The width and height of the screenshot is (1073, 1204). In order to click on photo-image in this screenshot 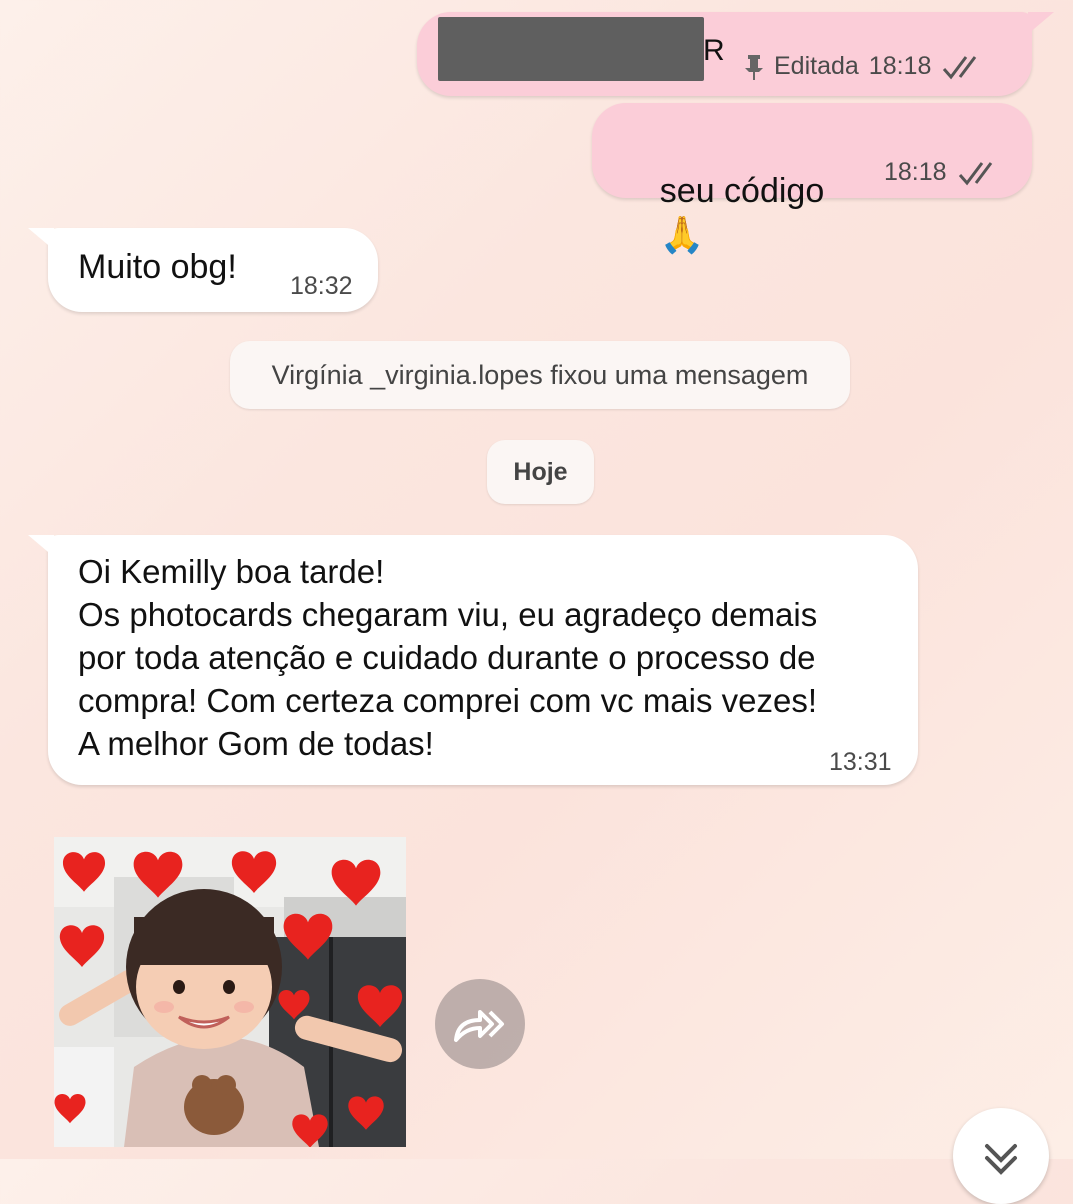, I will do `click(230, 992)`.